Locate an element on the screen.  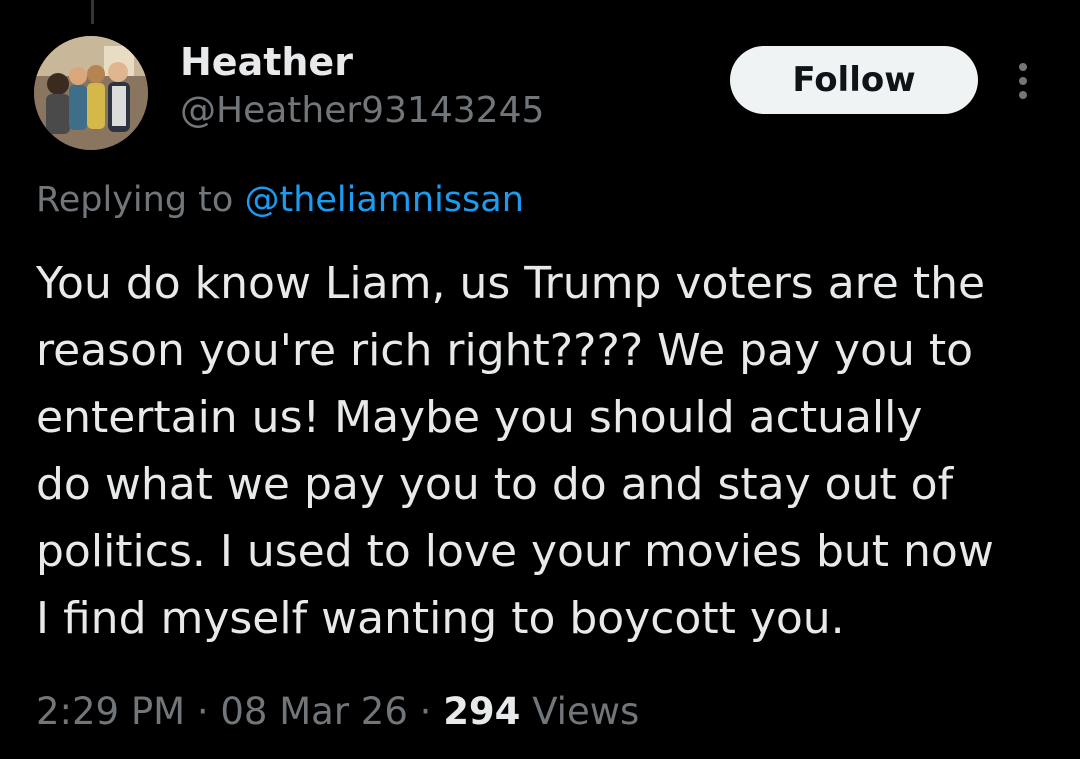
author-handle: @Heather93143245 is located at coordinates (362, 110).